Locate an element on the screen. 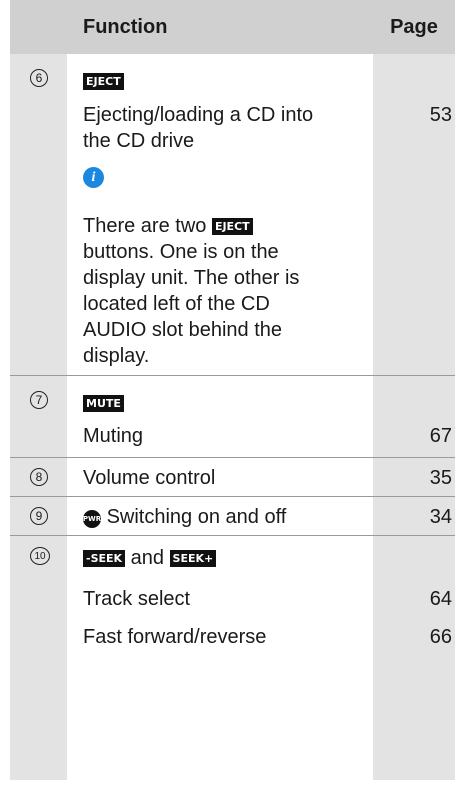 The height and width of the screenshot is (789, 455). power-row: PWR Switching on and off is located at coordinates (220, 517).